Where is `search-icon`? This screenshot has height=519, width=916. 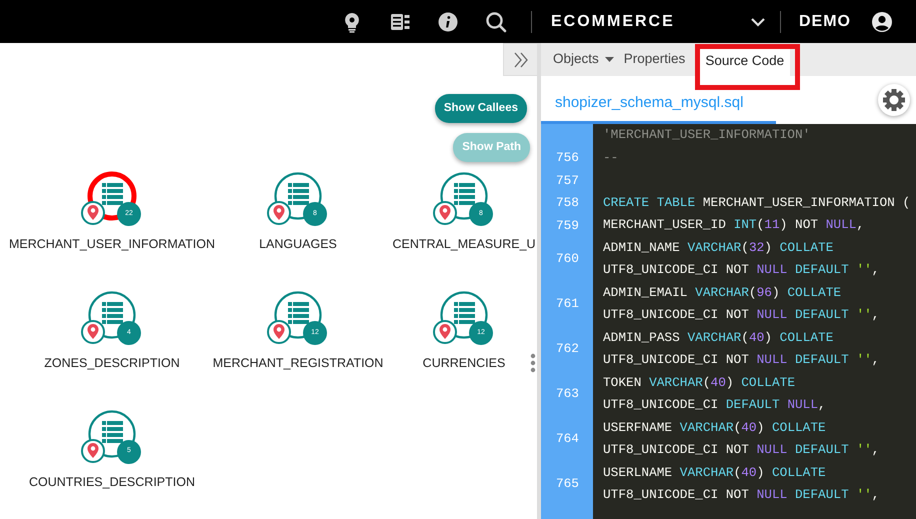
search-icon is located at coordinates (496, 21).